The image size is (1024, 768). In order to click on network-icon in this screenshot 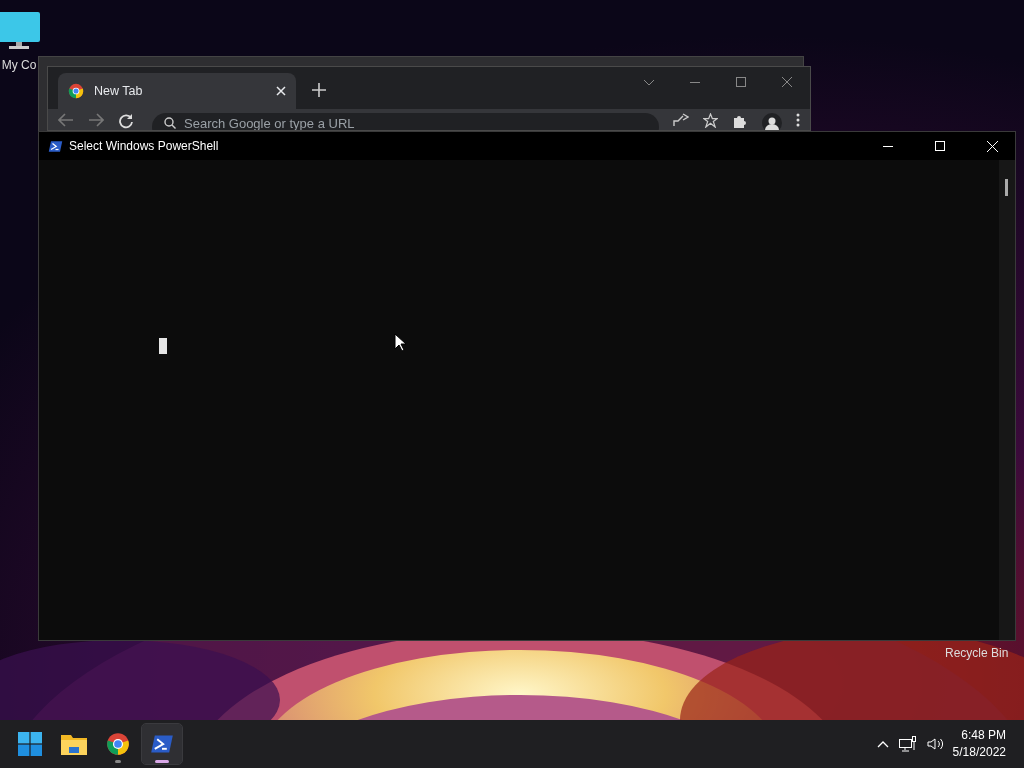, I will do `click(907, 744)`.